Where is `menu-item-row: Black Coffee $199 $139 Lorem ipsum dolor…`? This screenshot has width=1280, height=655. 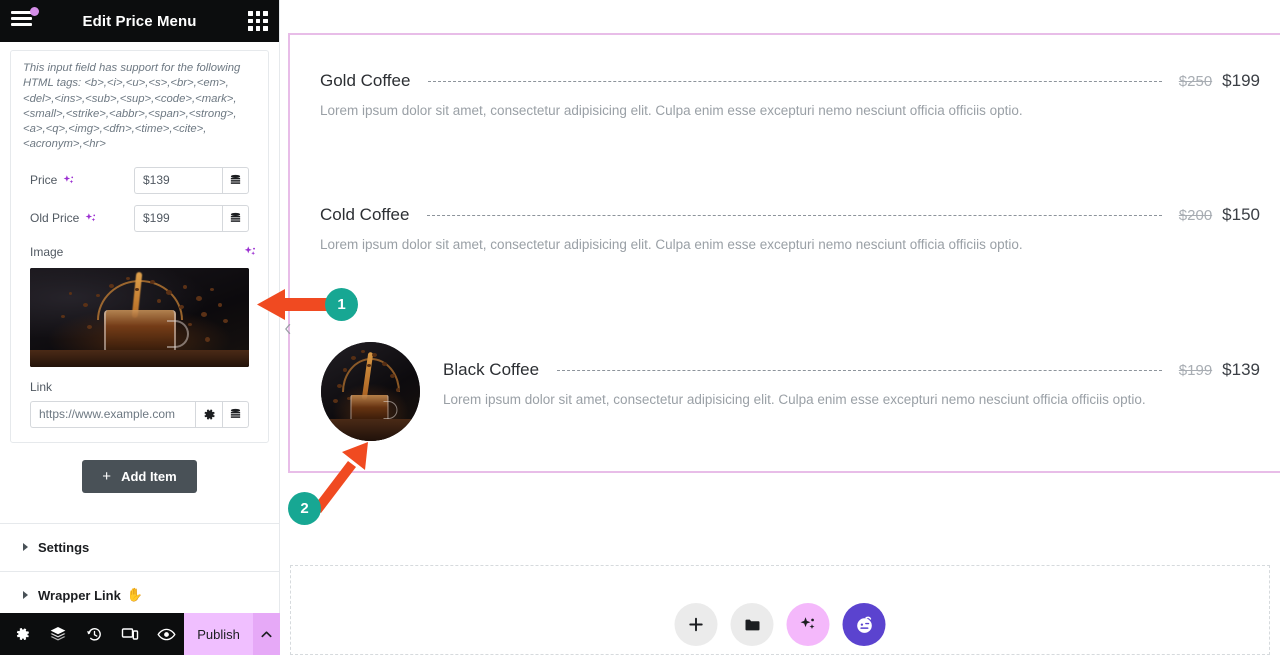 menu-item-row: Black Coffee $199 $139 Lorem ipsum dolor… is located at coordinates (790, 391).